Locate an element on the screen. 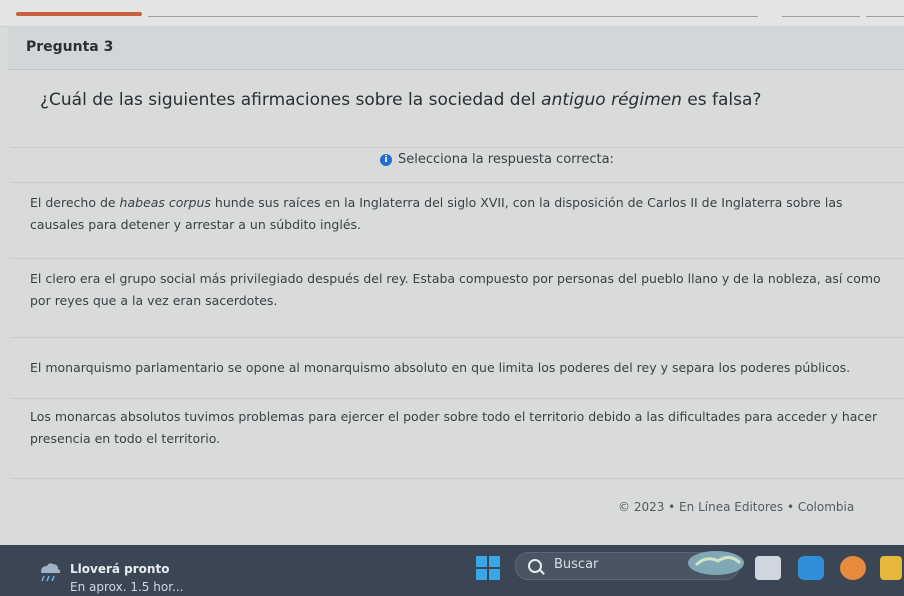  question-number: Pregunta 3 is located at coordinates (70, 47).